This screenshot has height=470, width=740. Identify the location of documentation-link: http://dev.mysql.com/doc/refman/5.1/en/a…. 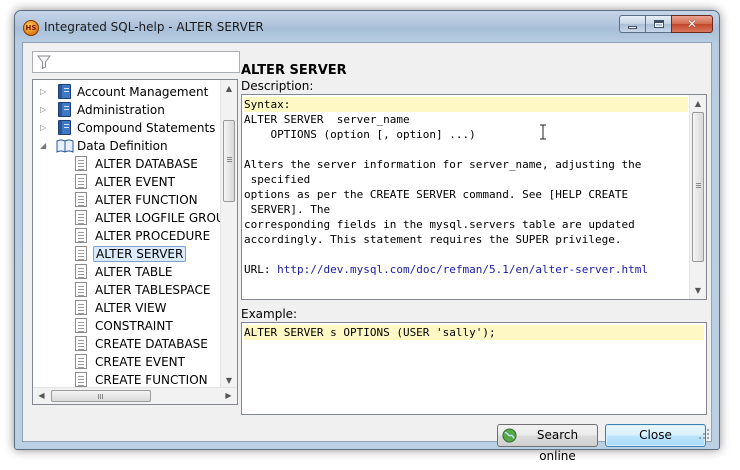
(462, 269).